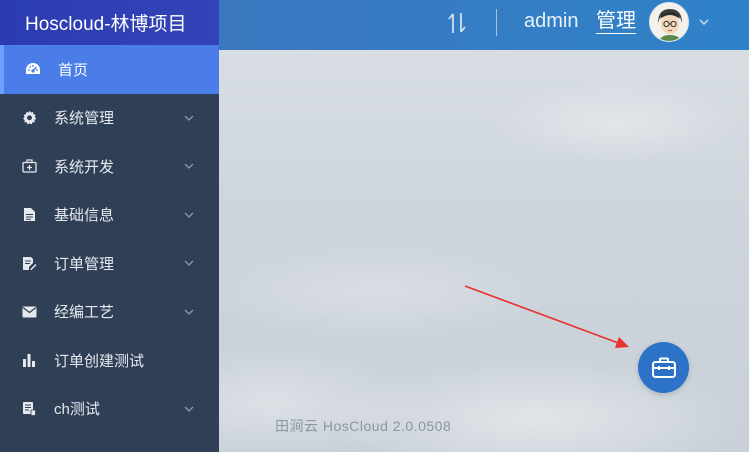  I want to click on toolbox-button, so click(663, 367).